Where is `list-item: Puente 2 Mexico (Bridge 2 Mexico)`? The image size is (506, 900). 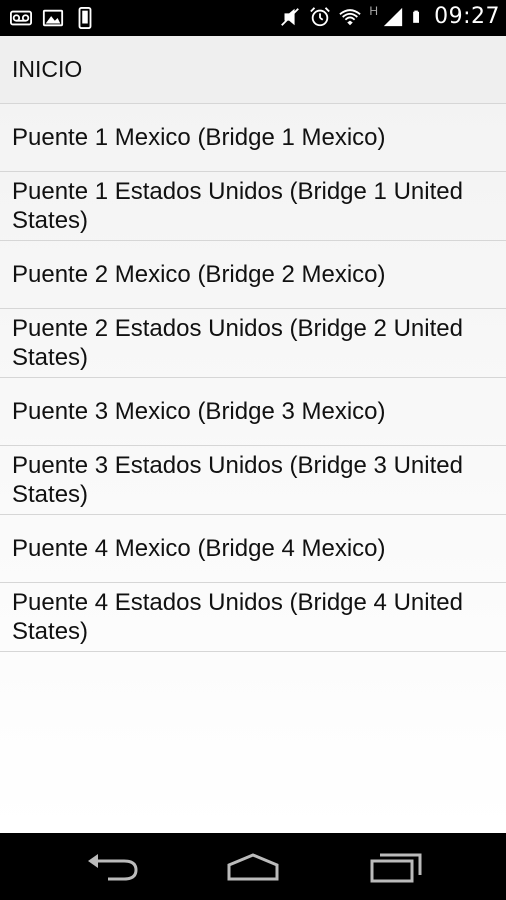
list-item: Puente 2 Mexico (Bridge 2 Mexico) is located at coordinates (253, 275).